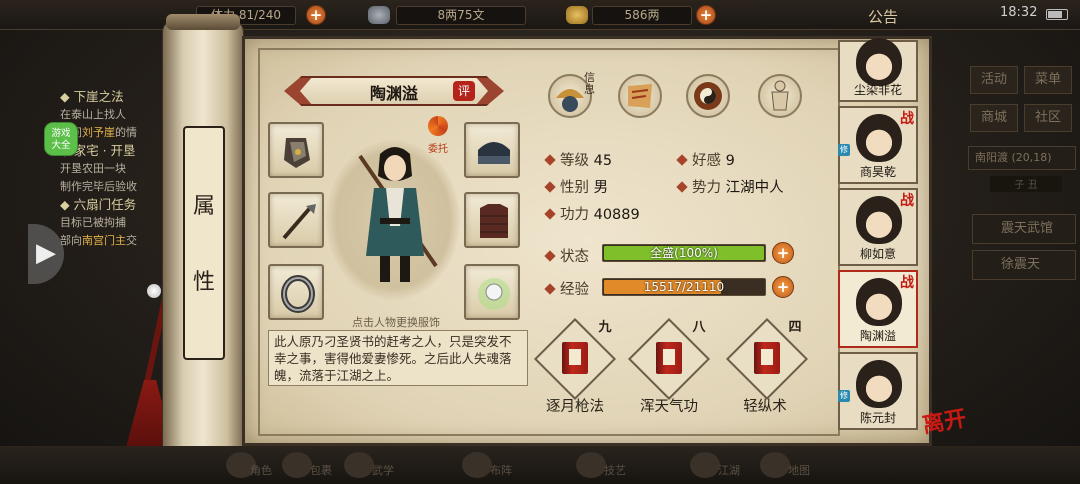  I want to click on community-button: 社区, so click(1048, 118).